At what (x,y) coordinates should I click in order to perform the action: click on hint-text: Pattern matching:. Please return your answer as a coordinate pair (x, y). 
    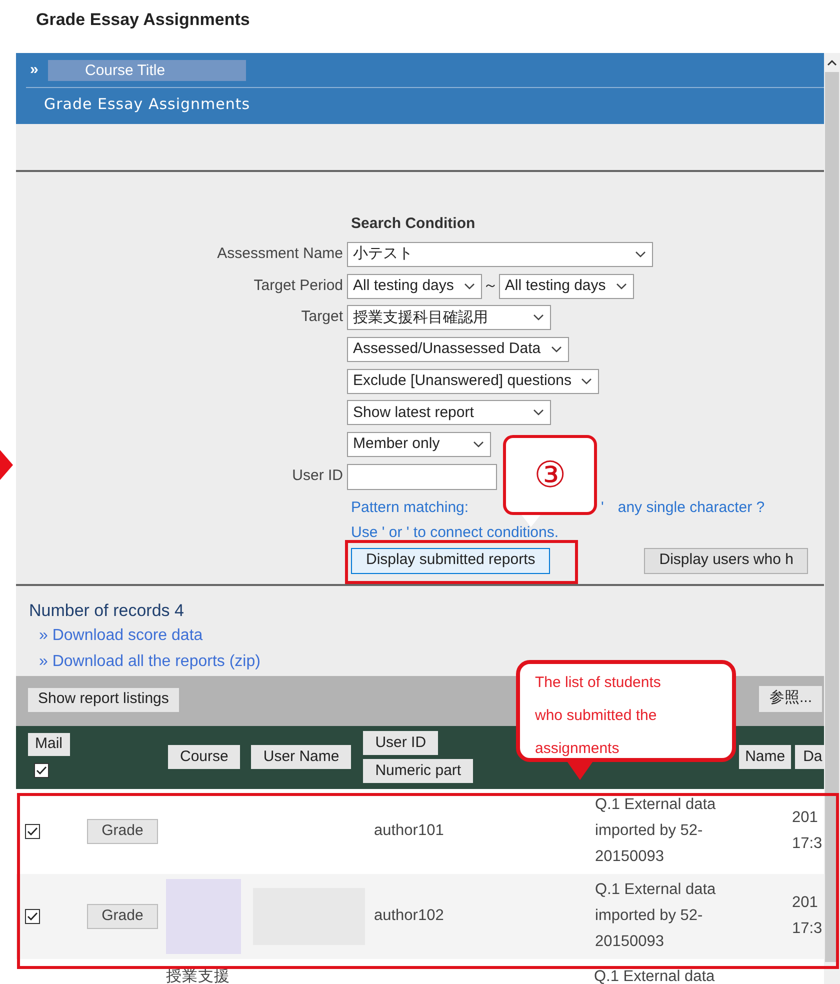
    Looking at the image, I should click on (410, 507).